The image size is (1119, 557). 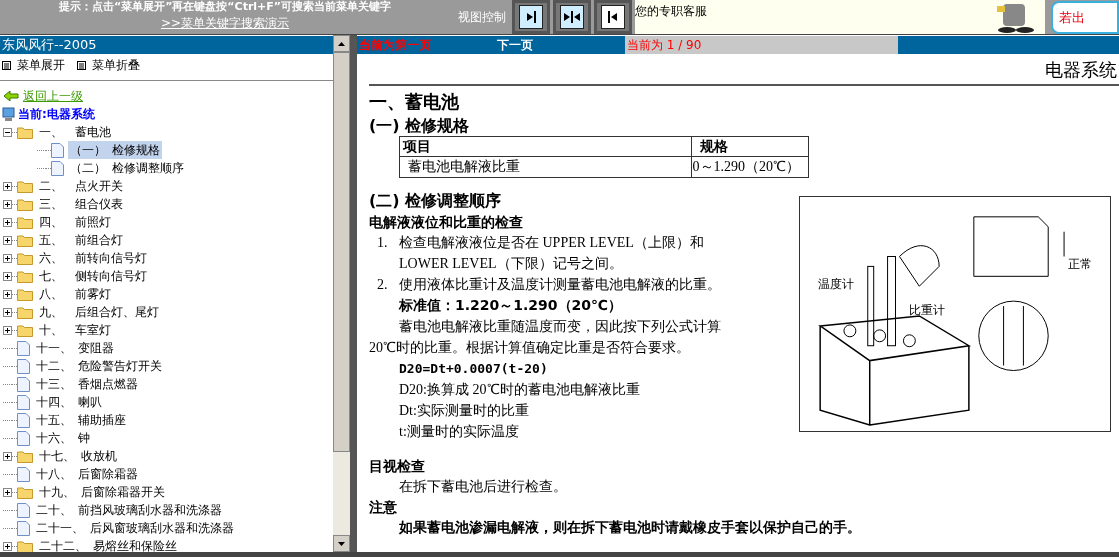 I want to click on paragraph: 在拆下蓄电池后进行检查。, so click(x=483, y=487).